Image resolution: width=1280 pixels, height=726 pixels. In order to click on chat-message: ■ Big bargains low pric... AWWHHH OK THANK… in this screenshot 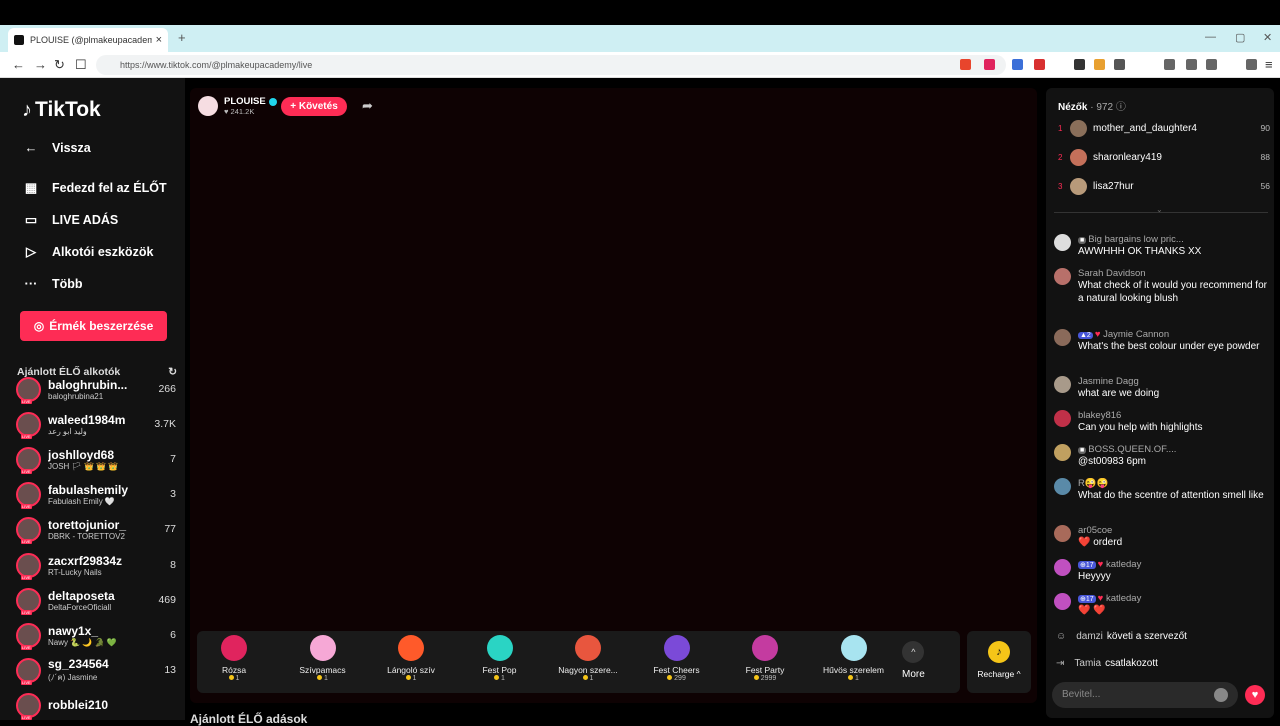, I will do `click(1161, 246)`.